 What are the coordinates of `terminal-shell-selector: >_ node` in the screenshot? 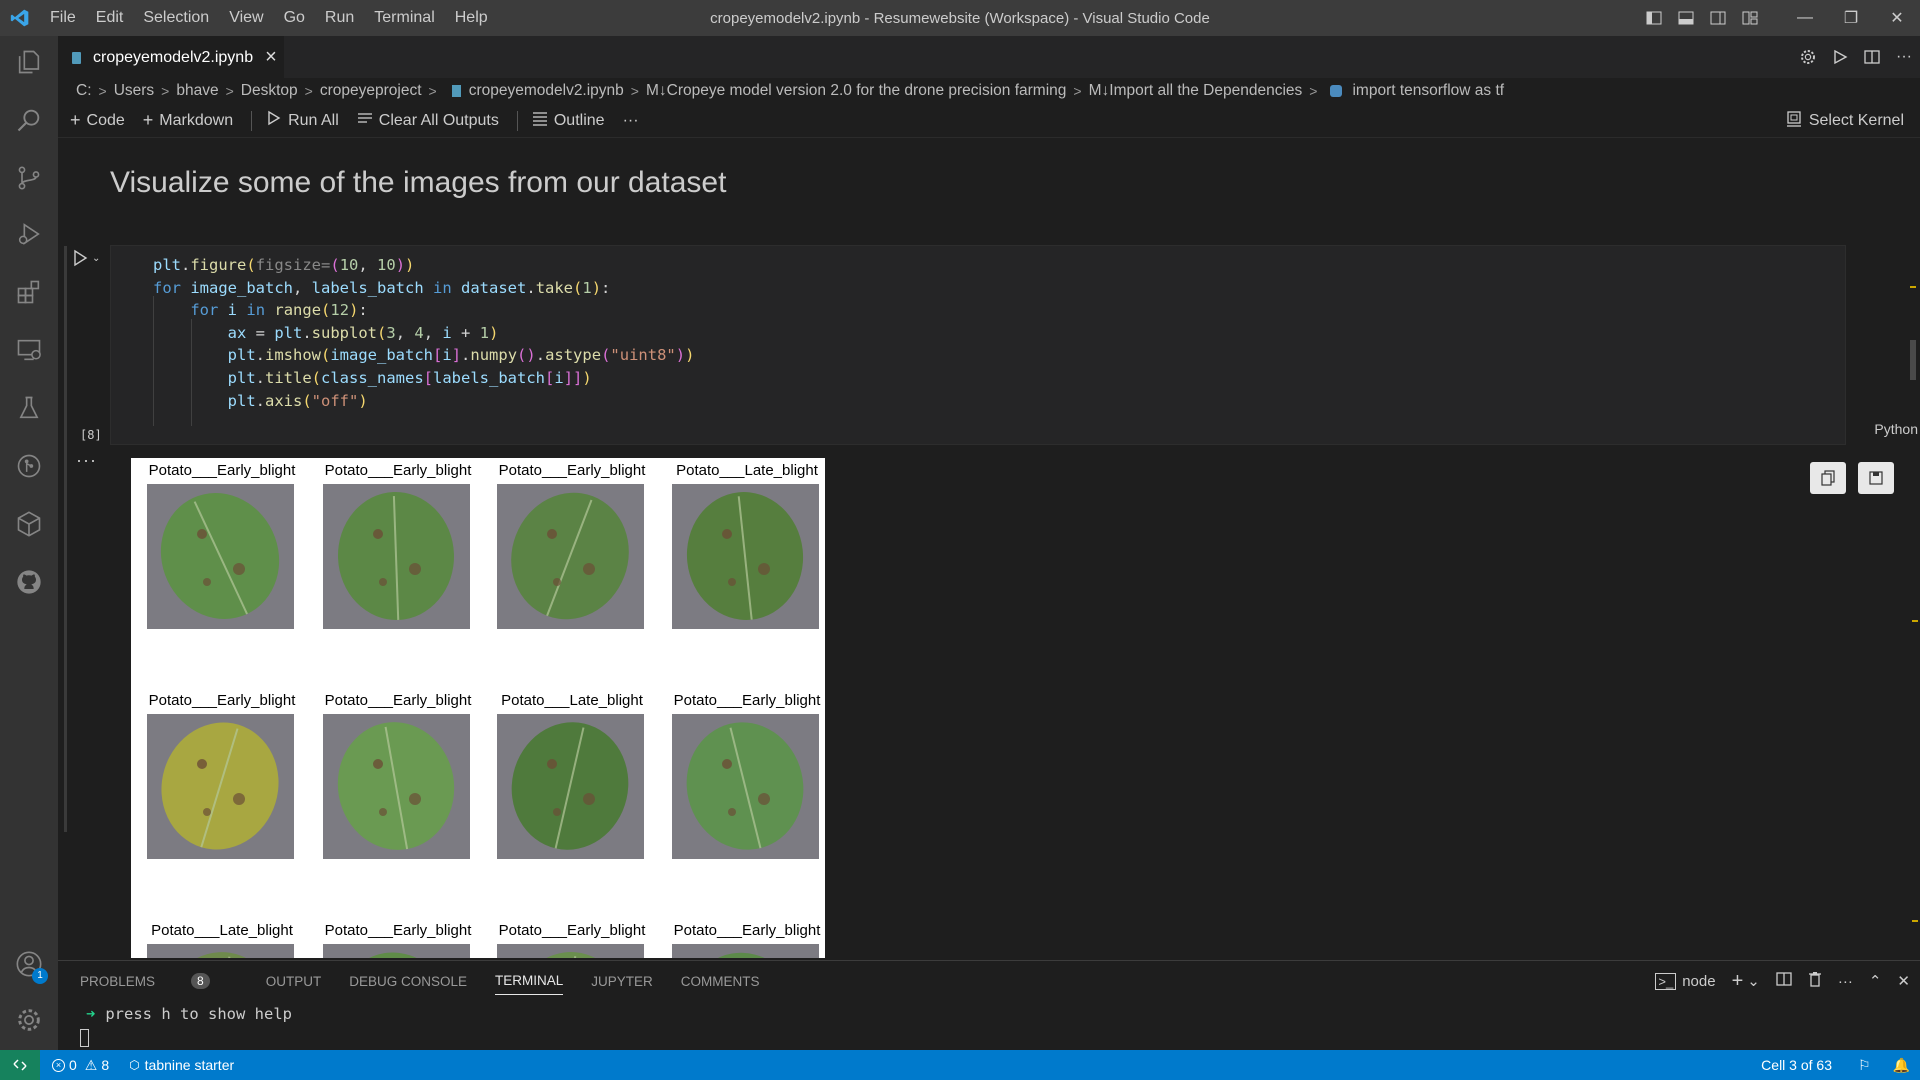 It's located at (1677, 981).